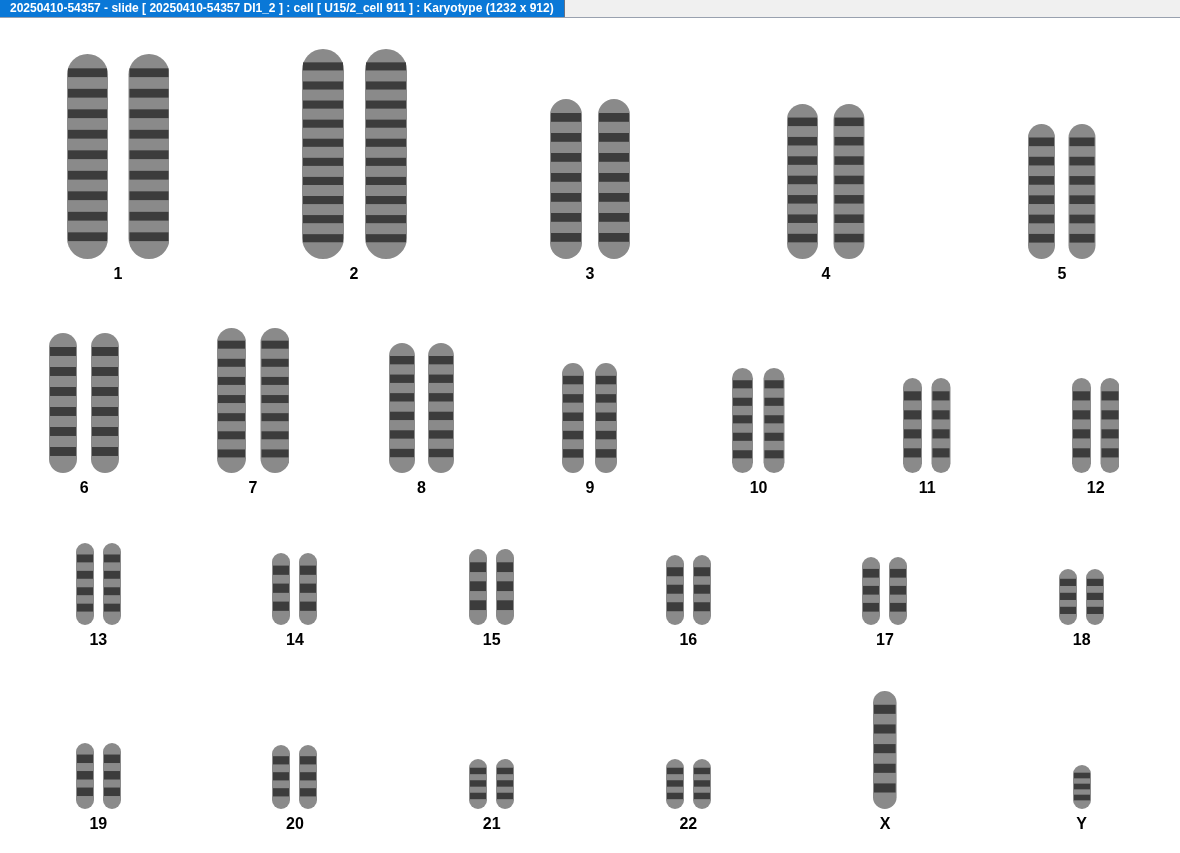 The width and height of the screenshot is (1180, 853). What do you see at coordinates (98, 824) in the screenshot?
I see `chromosome-number: 19` at bounding box center [98, 824].